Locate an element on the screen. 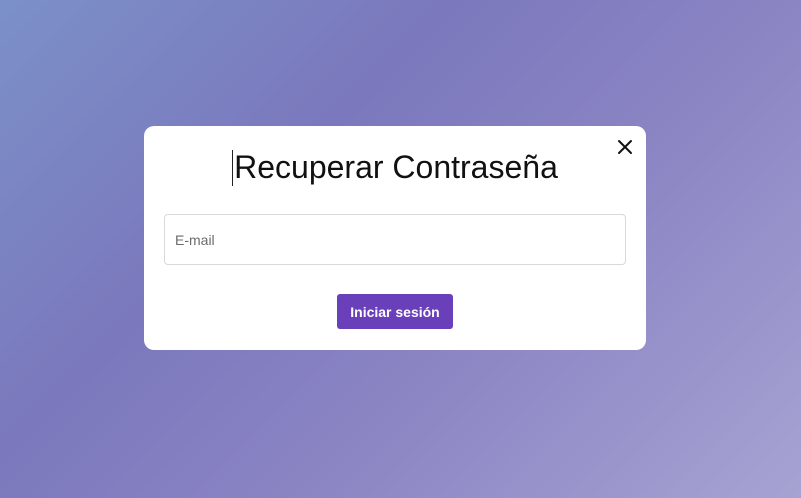 This screenshot has width=801, height=498. modal-title-text: Recuperar Contraseña is located at coordinates (396, 167).